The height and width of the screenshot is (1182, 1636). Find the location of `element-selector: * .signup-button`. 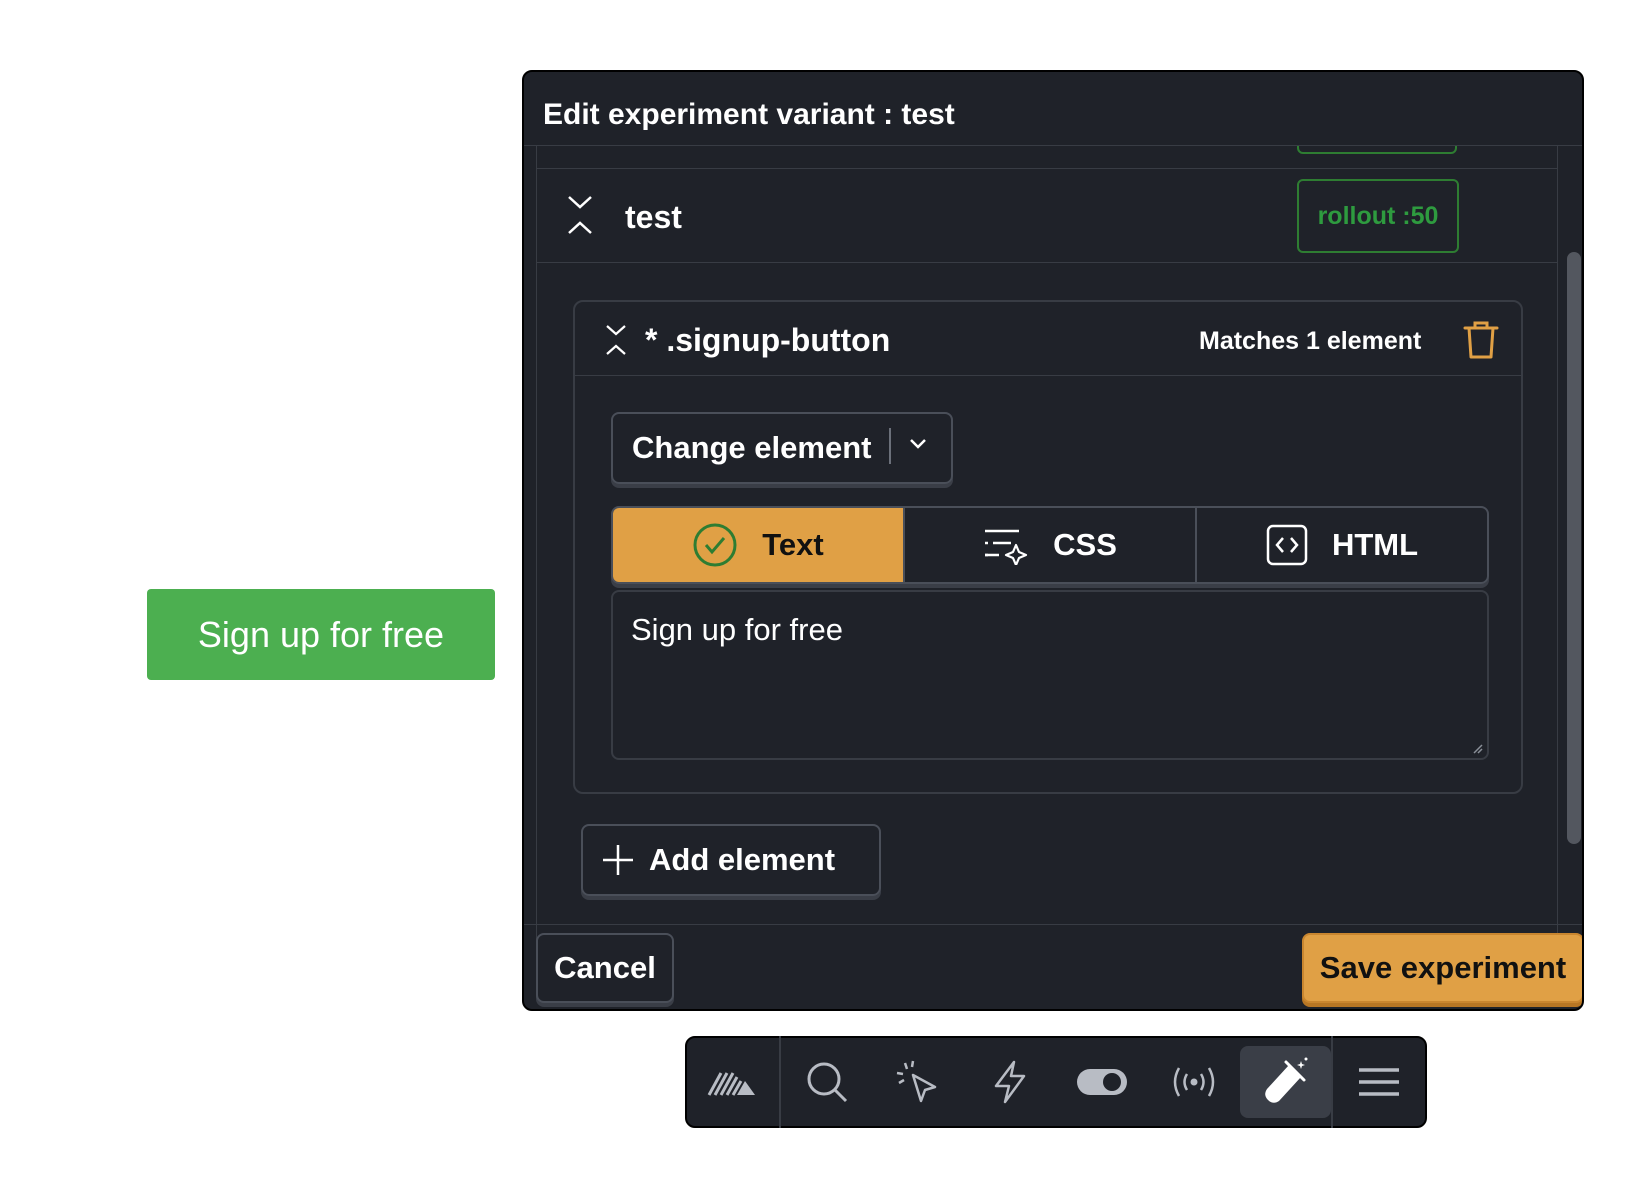

element-selector: * .signup-button is located at coordinates (768, 340).